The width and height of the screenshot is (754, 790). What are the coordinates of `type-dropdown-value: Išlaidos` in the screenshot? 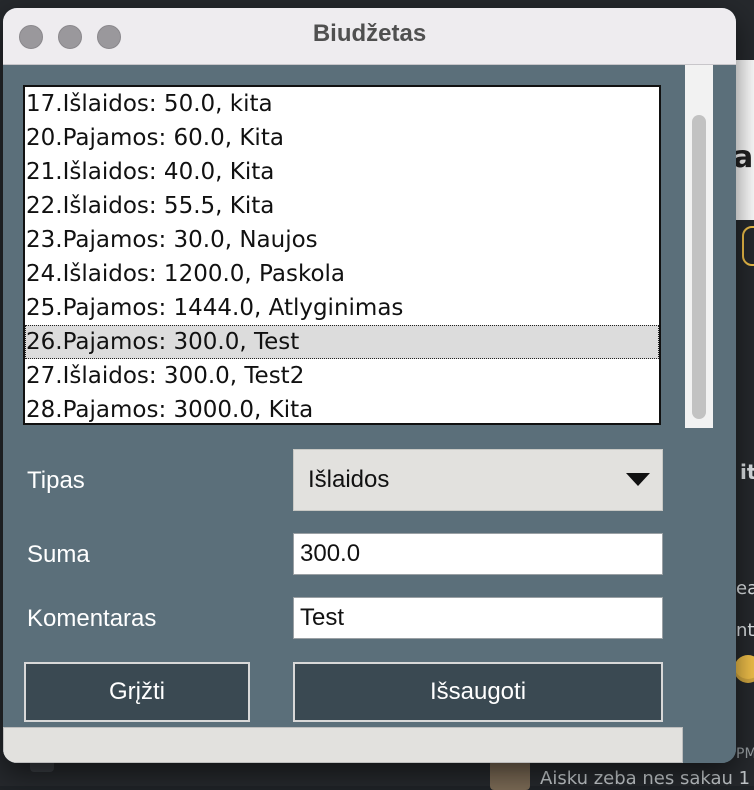 It's located at (349, 479).